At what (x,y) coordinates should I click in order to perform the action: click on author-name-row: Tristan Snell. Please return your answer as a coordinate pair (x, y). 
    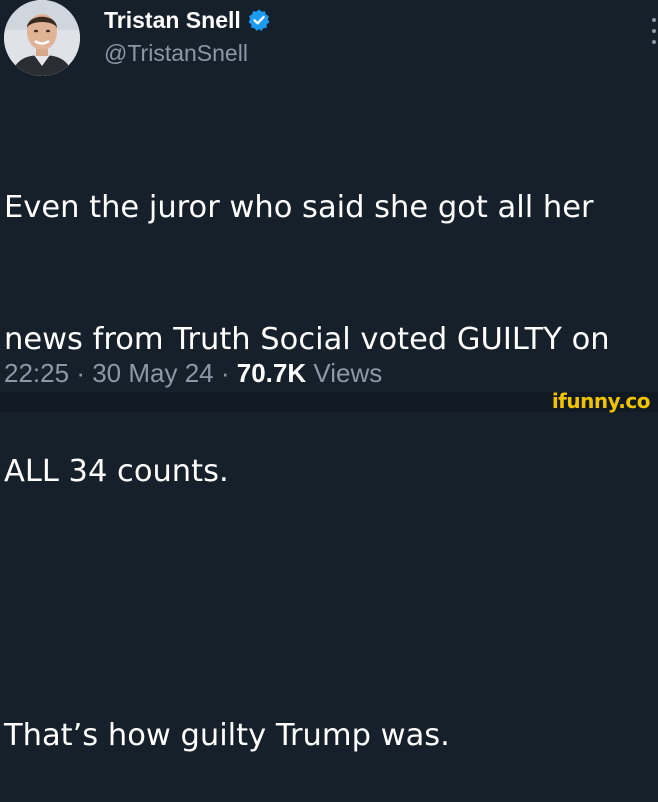
    Looking at the image, I should click on (187, 20).